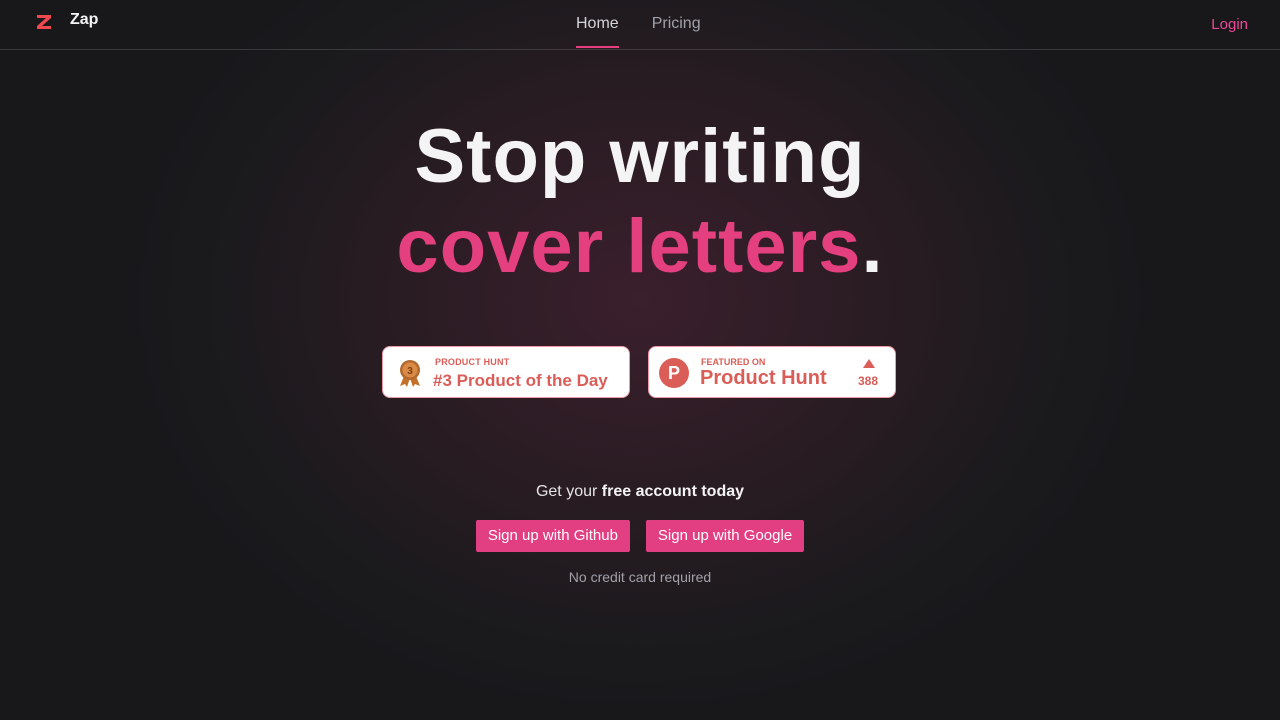  I want to click on brand-logo: Zap, so click(66, 21).